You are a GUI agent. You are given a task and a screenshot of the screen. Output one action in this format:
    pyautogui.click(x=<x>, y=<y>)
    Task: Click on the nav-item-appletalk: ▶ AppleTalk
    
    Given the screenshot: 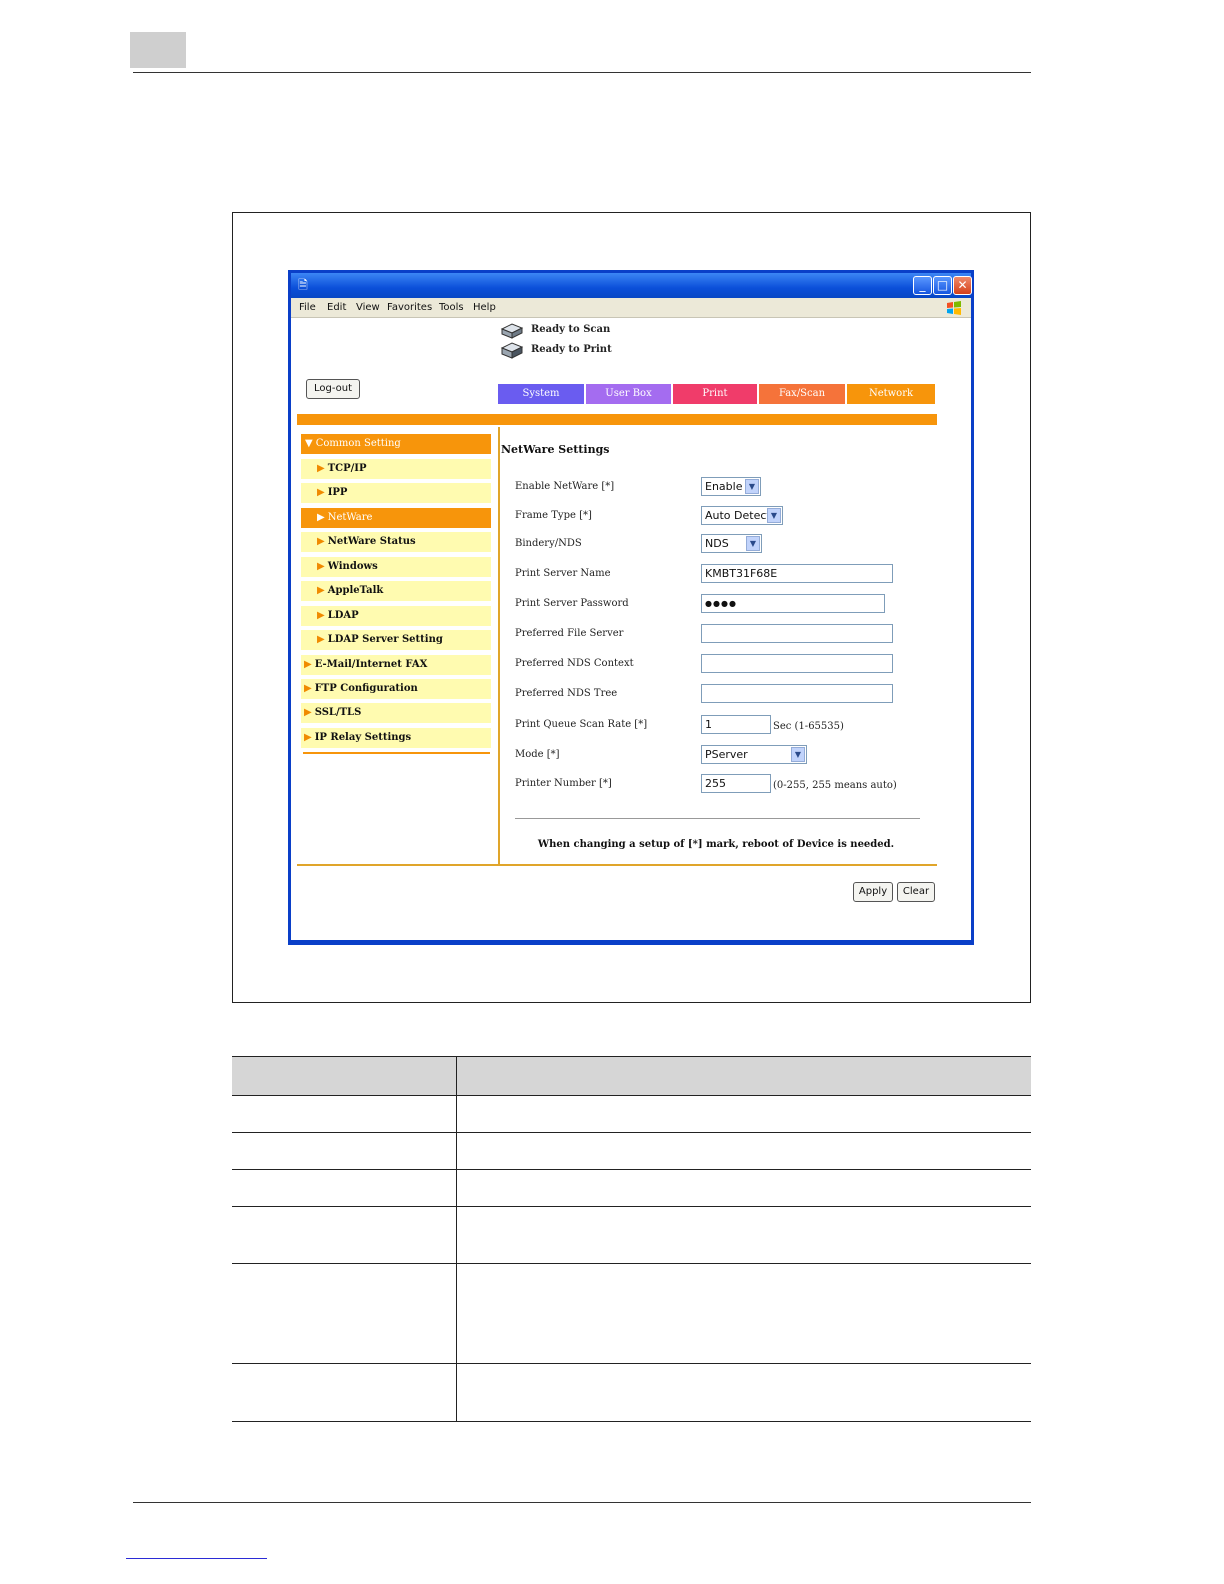 What is the action you would take?
    pyautogui.click(x=396, y=591)
    